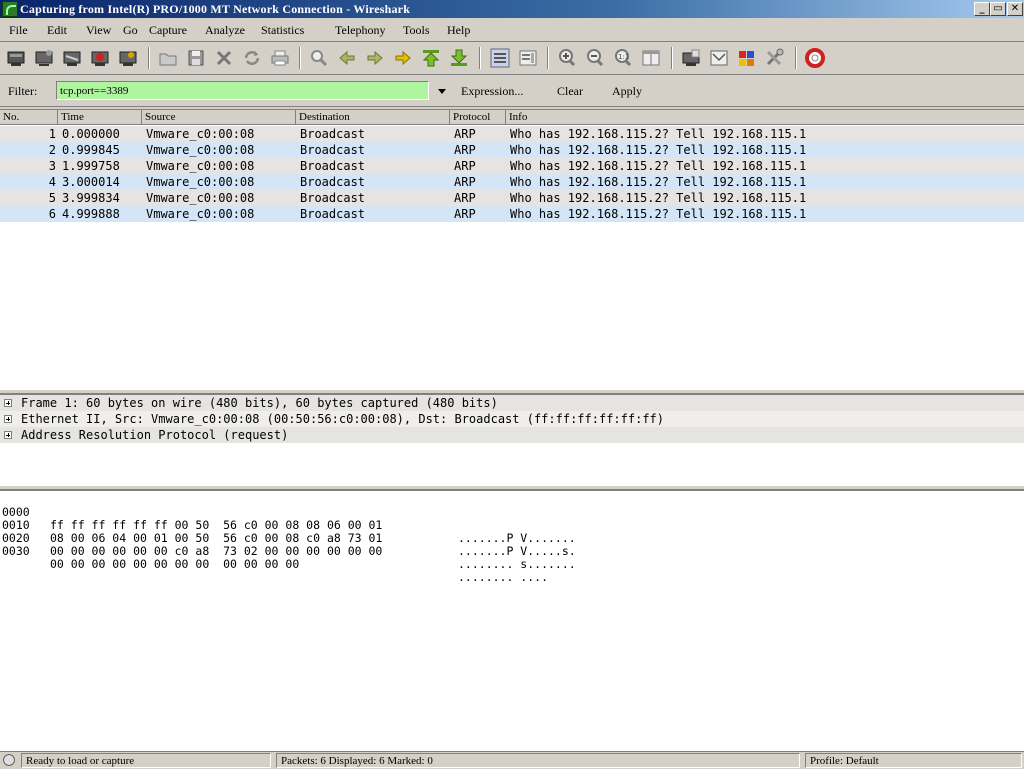 This screenshot has height=769, width=1024. What do you see at coordinates (10, 9) in the screenshot?
I see `wireshark-app-icon` at bounding box center [10, 9].